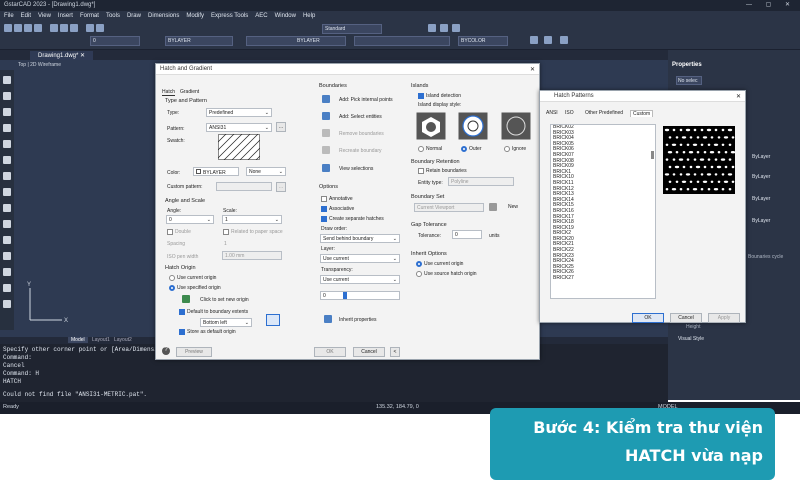 This screenshot has width=800, height=500. I want to click on lineweight-select, so click(402, 41).